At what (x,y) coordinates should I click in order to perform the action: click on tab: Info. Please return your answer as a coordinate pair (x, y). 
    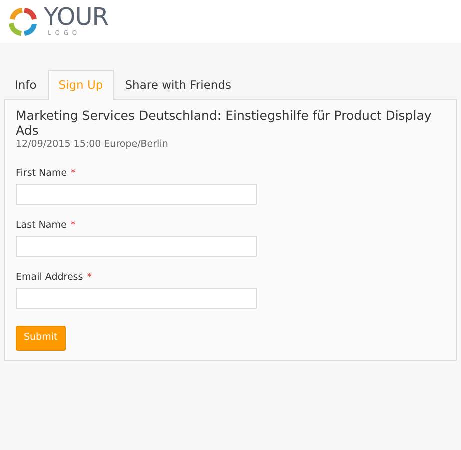
    Looking at the image, I should click on (26, 85).